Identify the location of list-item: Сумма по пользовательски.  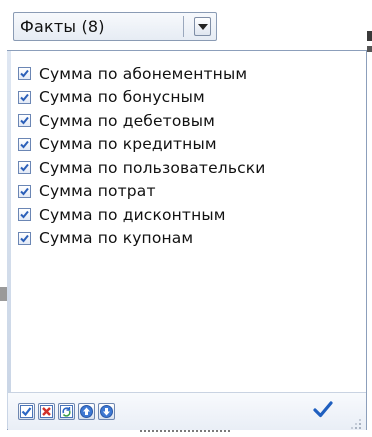
(191, 168).